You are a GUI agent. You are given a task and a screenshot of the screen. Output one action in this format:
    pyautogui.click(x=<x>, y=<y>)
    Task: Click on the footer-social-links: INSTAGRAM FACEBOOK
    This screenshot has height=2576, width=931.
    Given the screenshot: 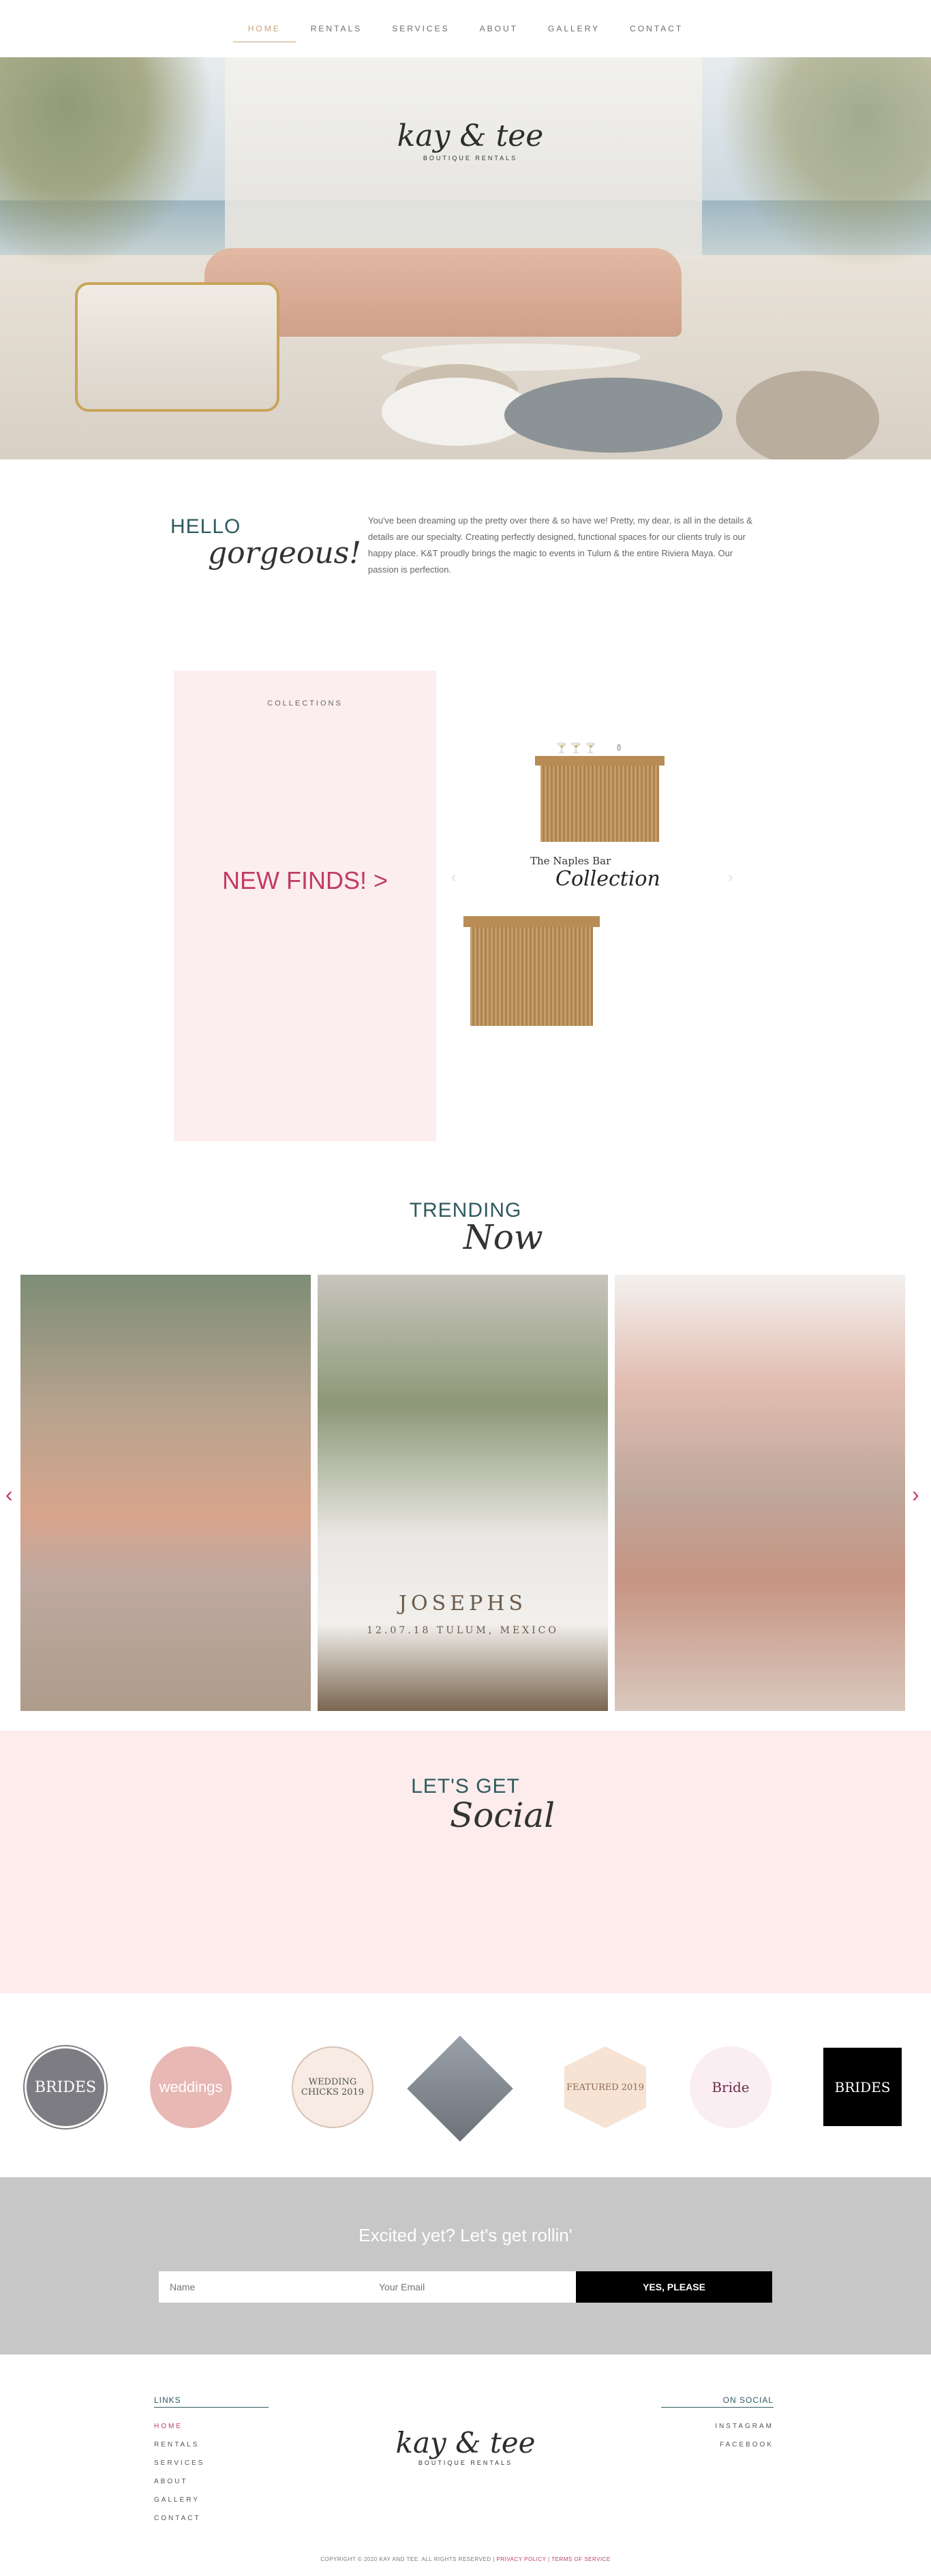 What is the action you would take?
    pyautogui.click(x=717, y=2441)
    